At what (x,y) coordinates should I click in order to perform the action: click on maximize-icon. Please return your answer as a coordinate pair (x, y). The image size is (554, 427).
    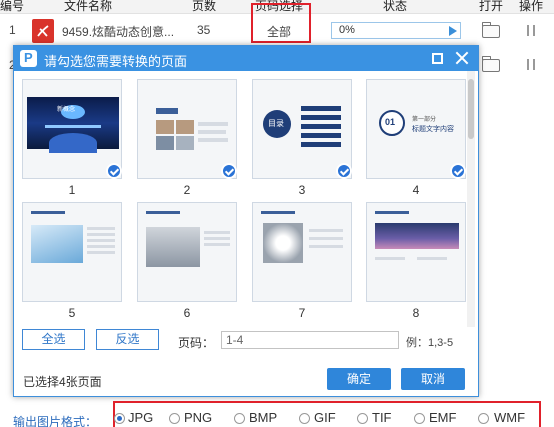
    Looking at the image, I should click on (437, 58).